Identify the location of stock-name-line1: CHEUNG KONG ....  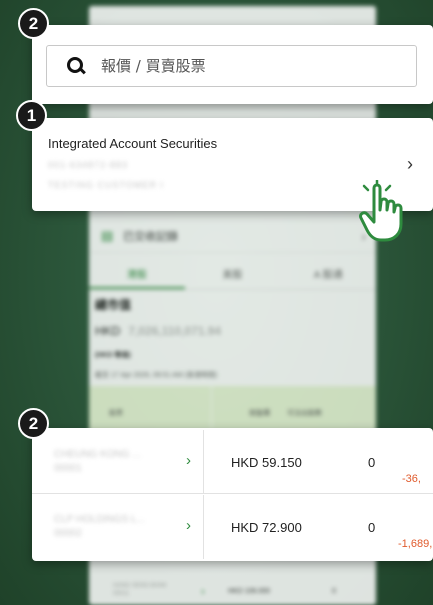
(97, 454).